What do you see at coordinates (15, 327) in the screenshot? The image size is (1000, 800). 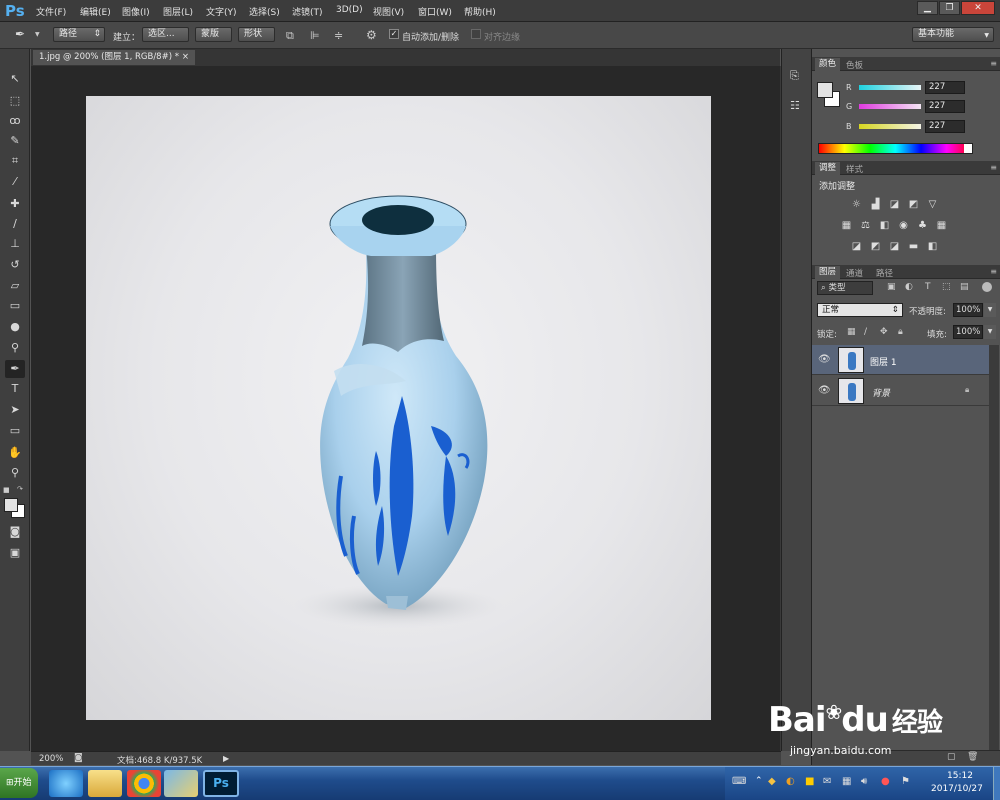 I see `blur-tool-icon: ●` at bounding box center [15, 327].